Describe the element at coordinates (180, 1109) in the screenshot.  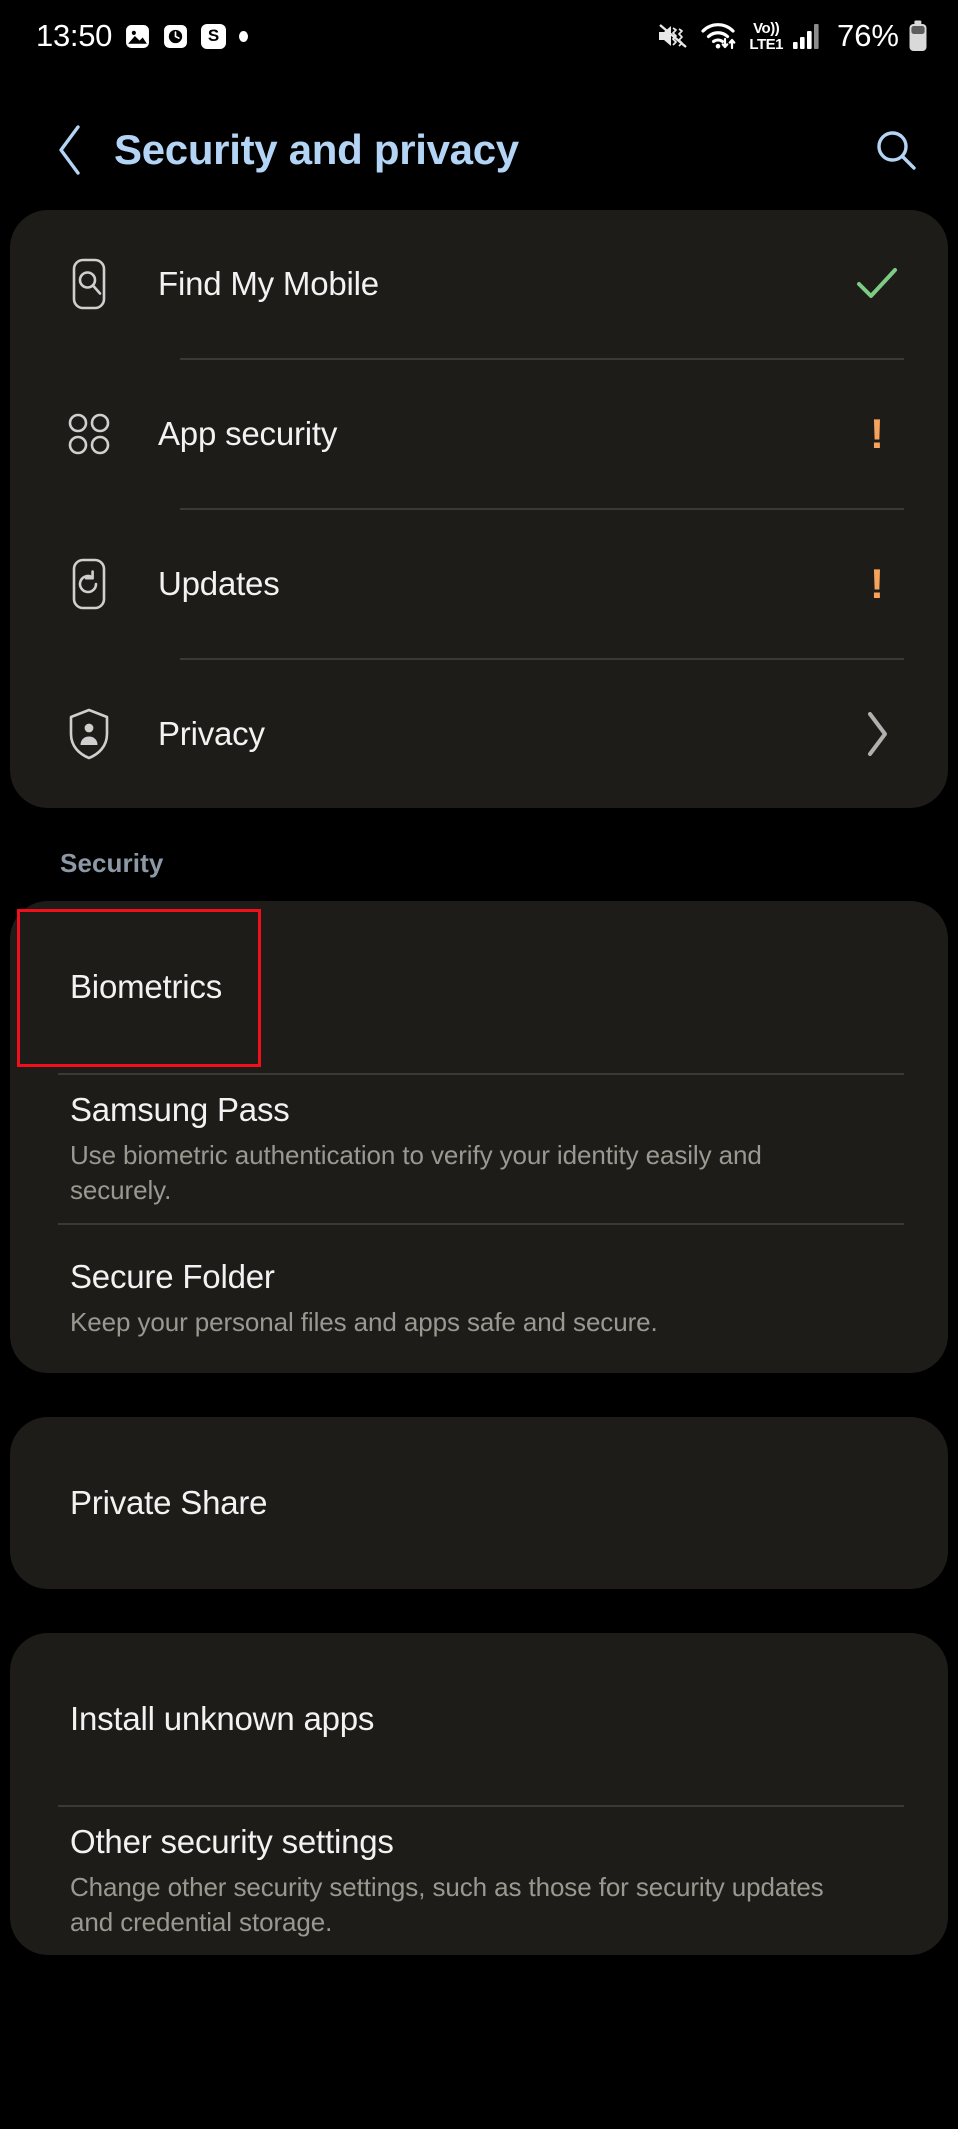
I see `setting-label: Samsung Pass` at that location.